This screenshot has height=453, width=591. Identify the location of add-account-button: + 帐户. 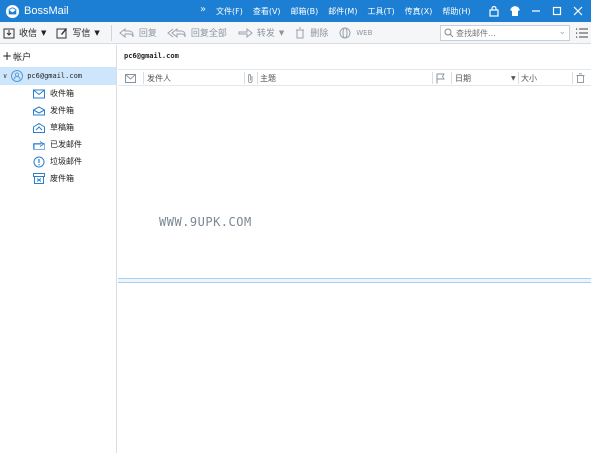
(58, 56).